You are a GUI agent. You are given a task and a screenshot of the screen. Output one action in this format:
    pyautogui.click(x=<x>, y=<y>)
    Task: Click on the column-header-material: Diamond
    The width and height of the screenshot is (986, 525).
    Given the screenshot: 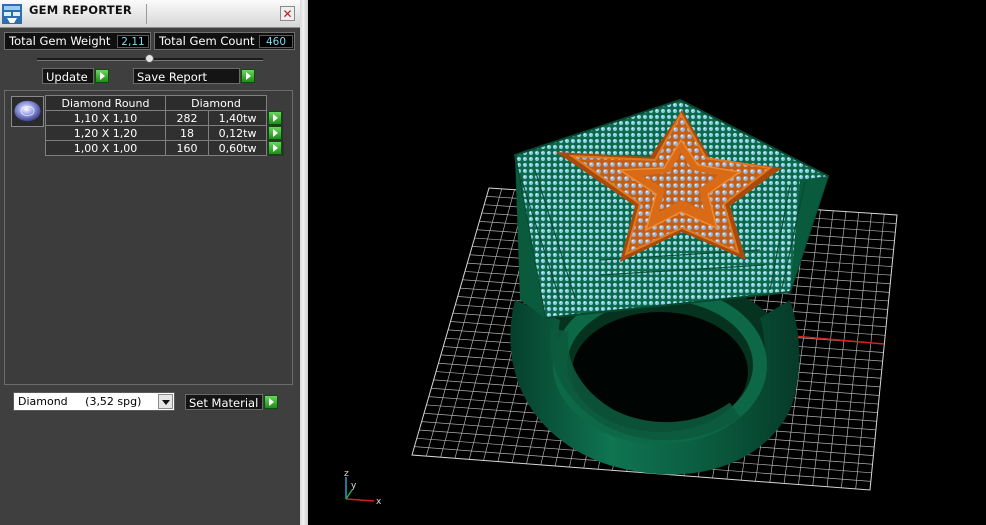 What is the action you would take?
    pyautogui.click(x=216, y=103)
    